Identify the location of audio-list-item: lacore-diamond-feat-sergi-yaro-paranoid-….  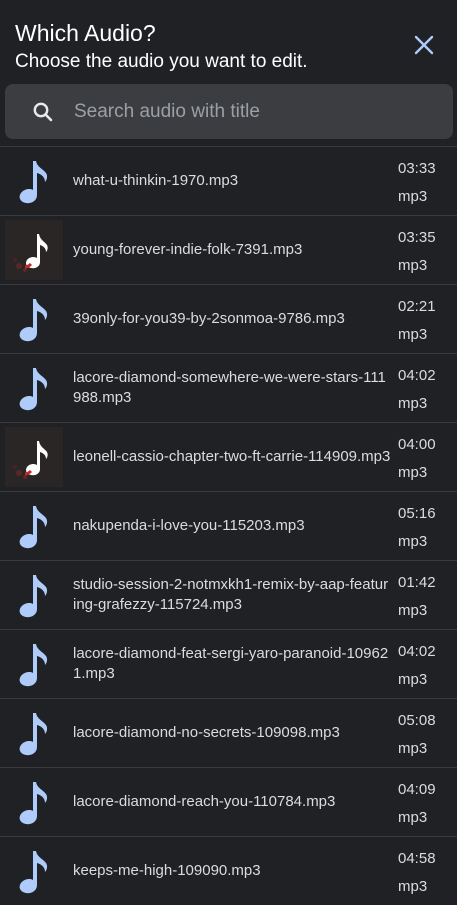
(228, 663).